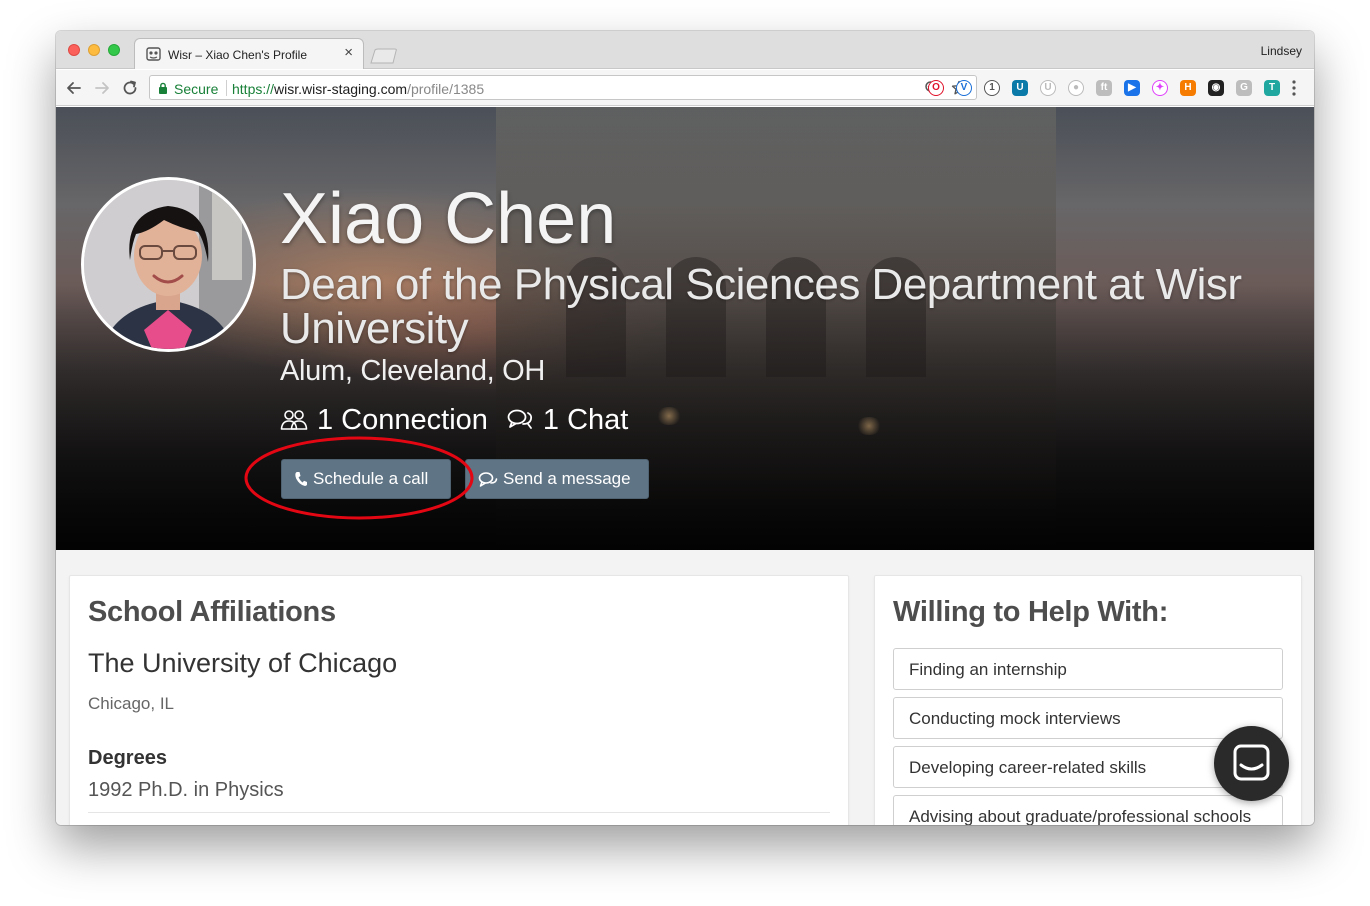  What do you see at coordinates (1076, 88) in the screenshot?
I see `disabled-extension-2: ●` at bounding box center [1076, 88].